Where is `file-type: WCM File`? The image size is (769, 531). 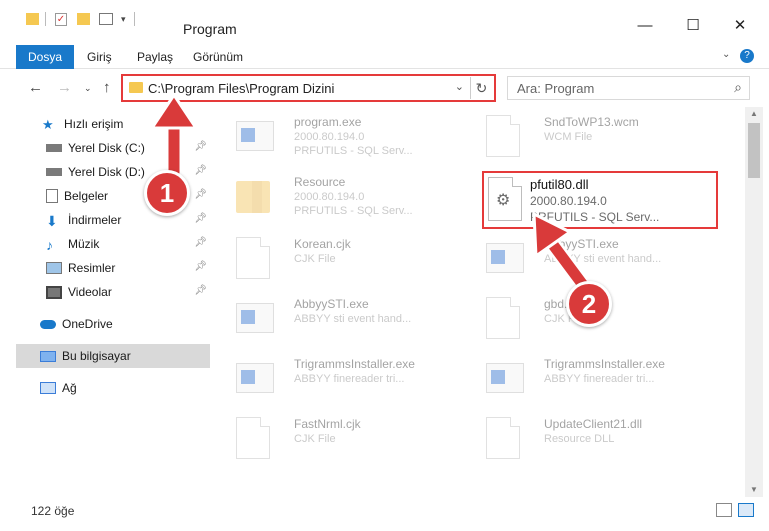 file-type: WCM File is located at coordinates (568, 137).